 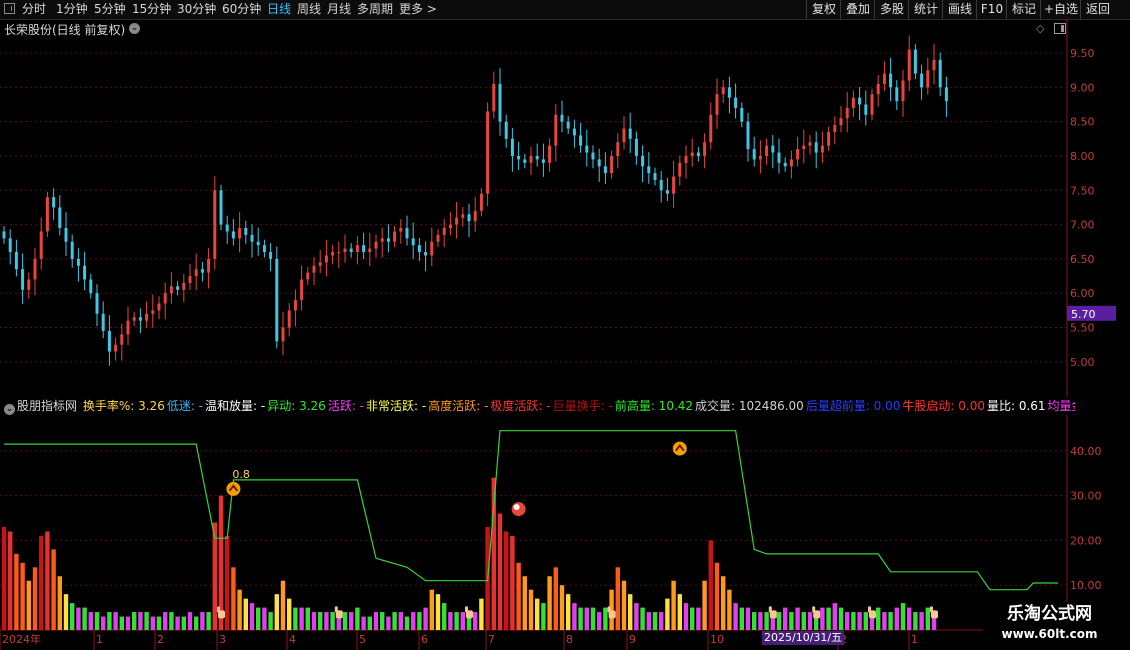 I want to click on period-tab: 多周期, so click(x=375, y=9).